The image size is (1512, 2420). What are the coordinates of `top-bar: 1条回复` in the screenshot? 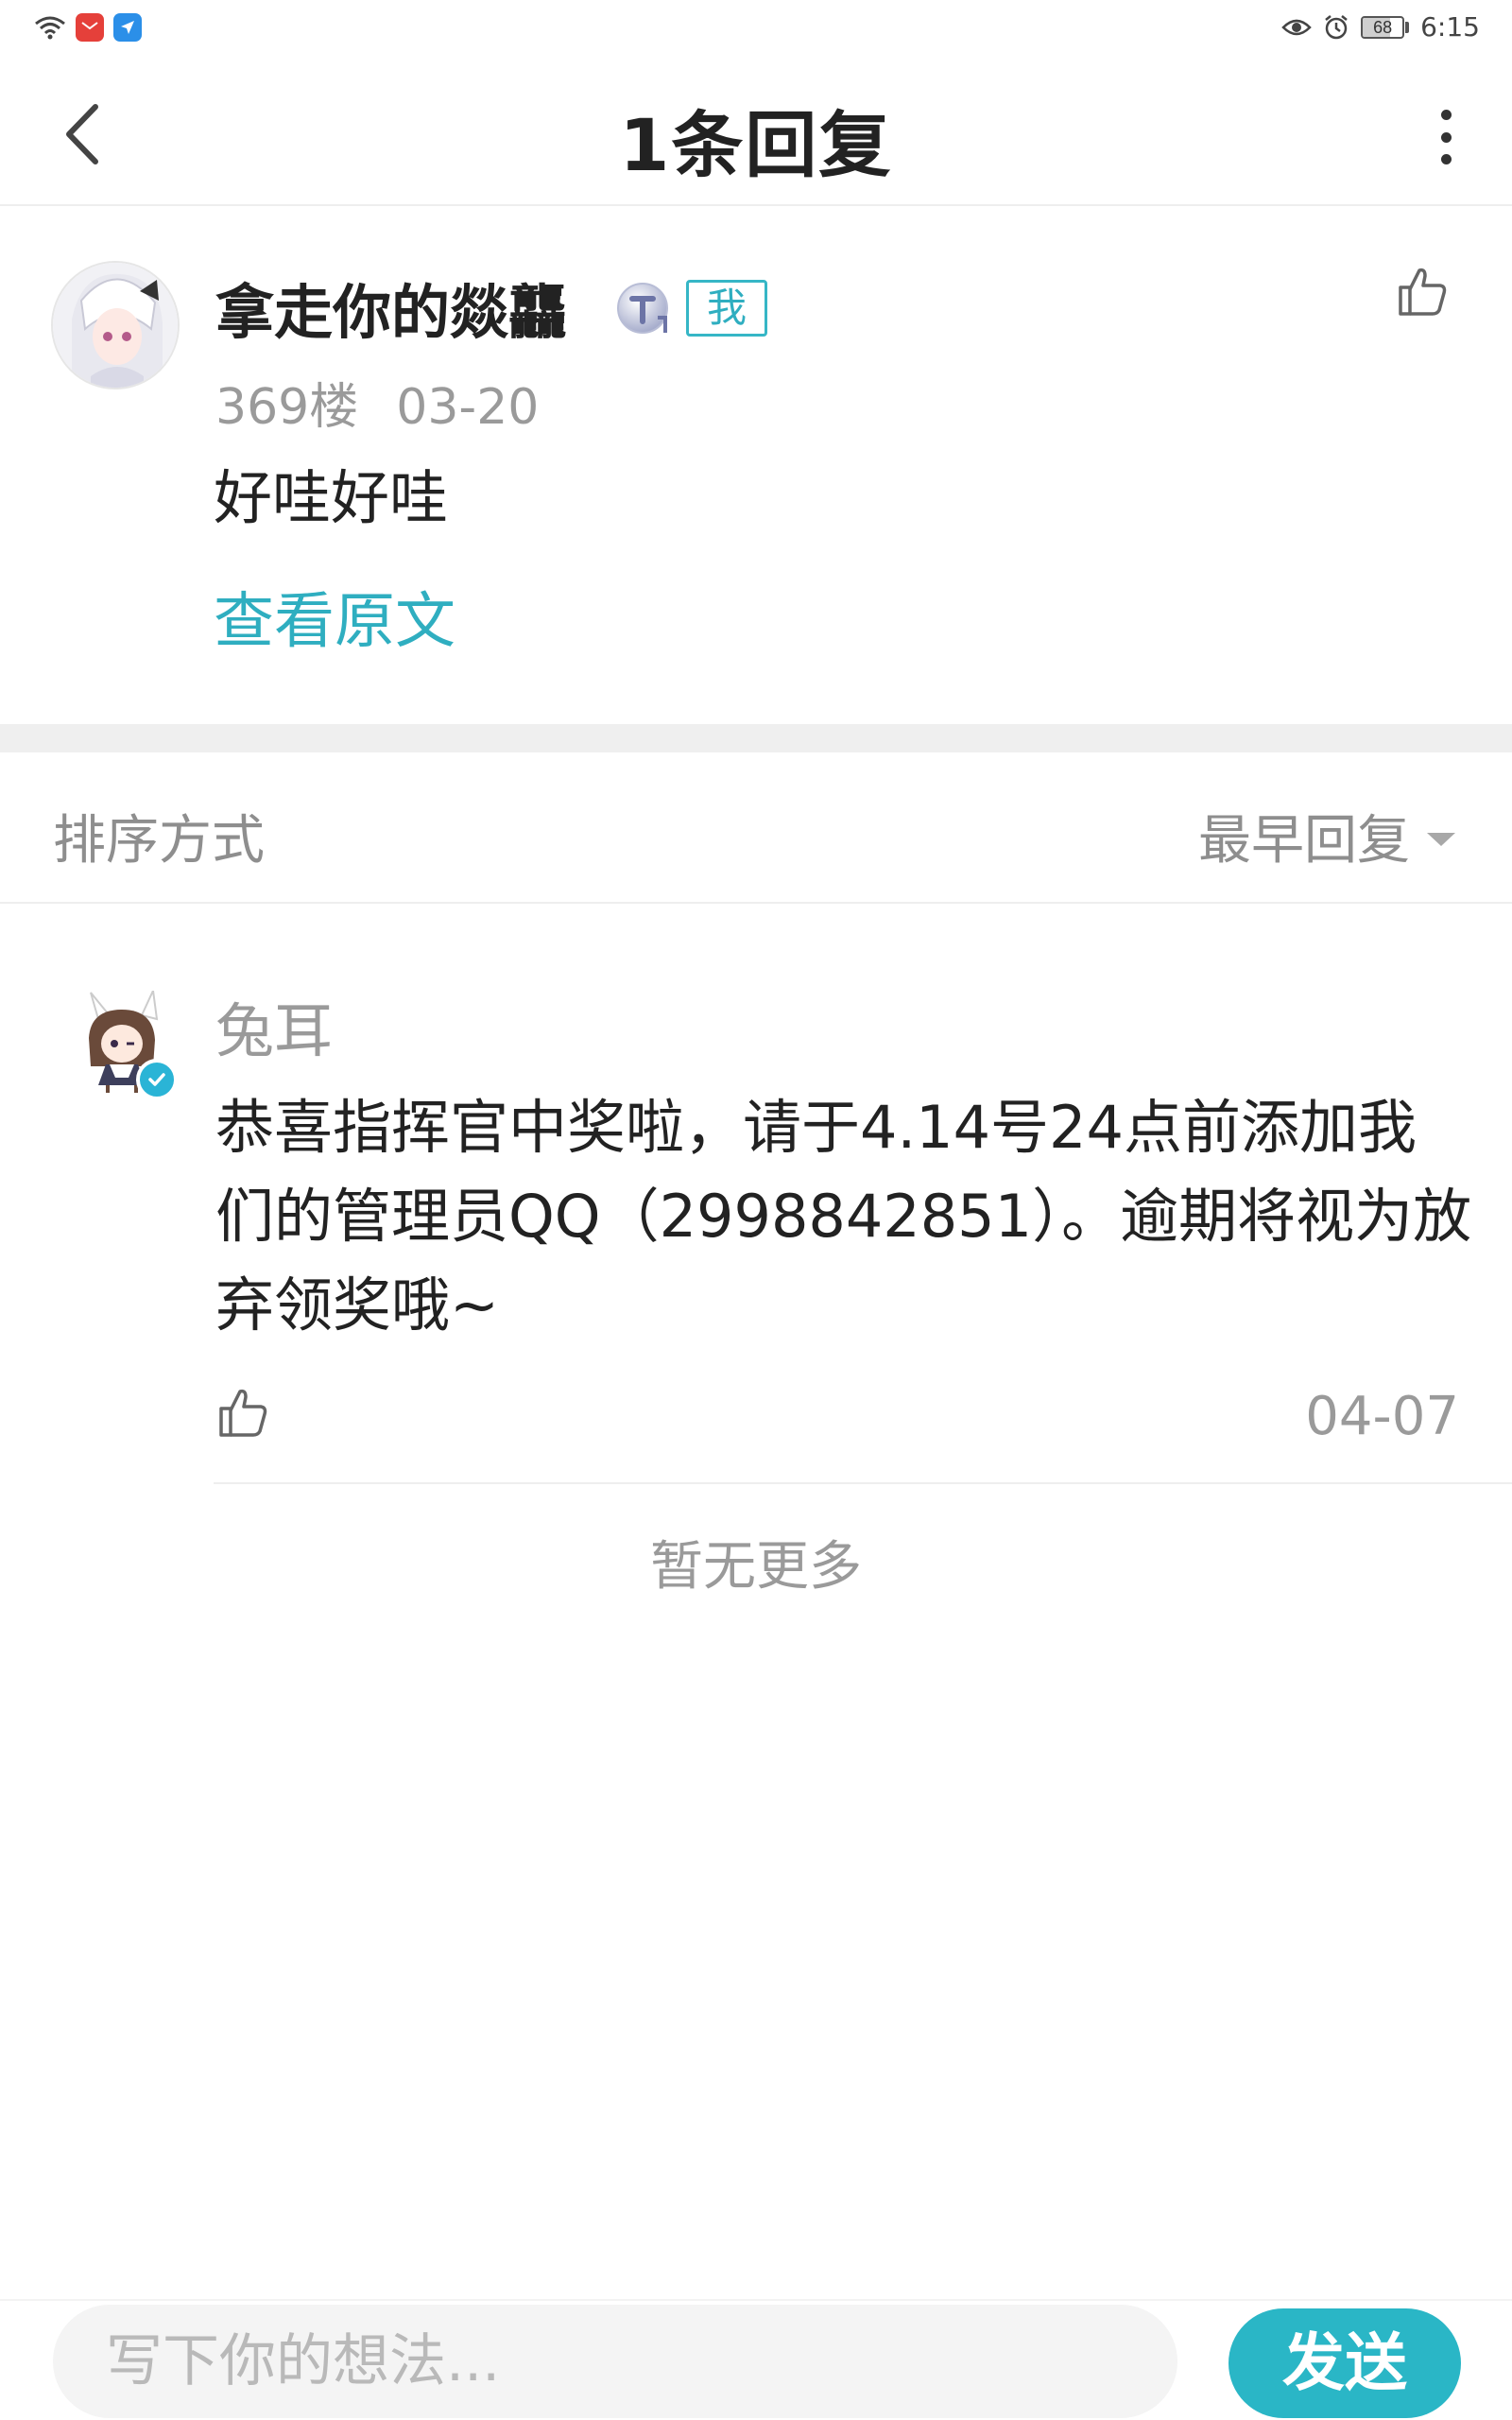 It's located at (756, 132).